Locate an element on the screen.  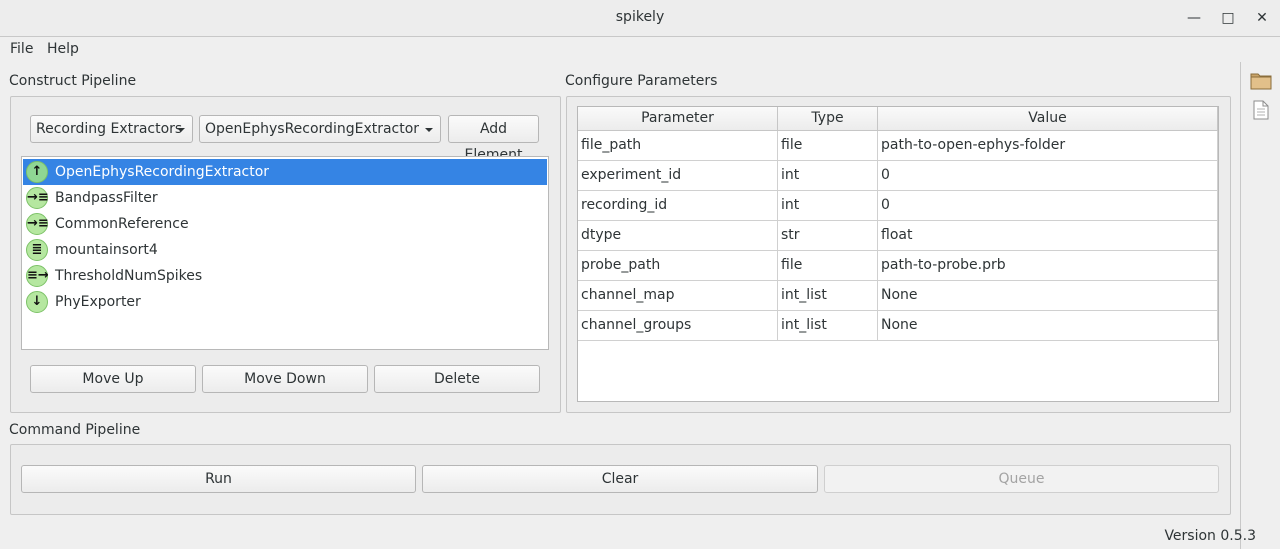
table-row: channel_groups int_list None is located at coordinates (898, 326).